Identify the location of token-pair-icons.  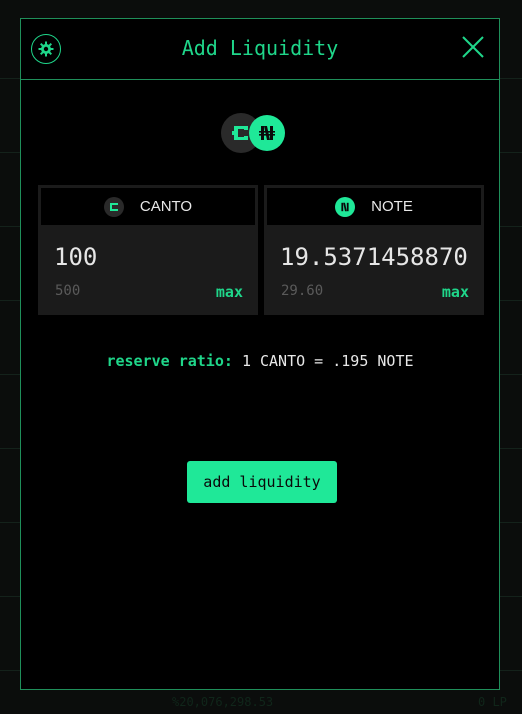
(256, 133).